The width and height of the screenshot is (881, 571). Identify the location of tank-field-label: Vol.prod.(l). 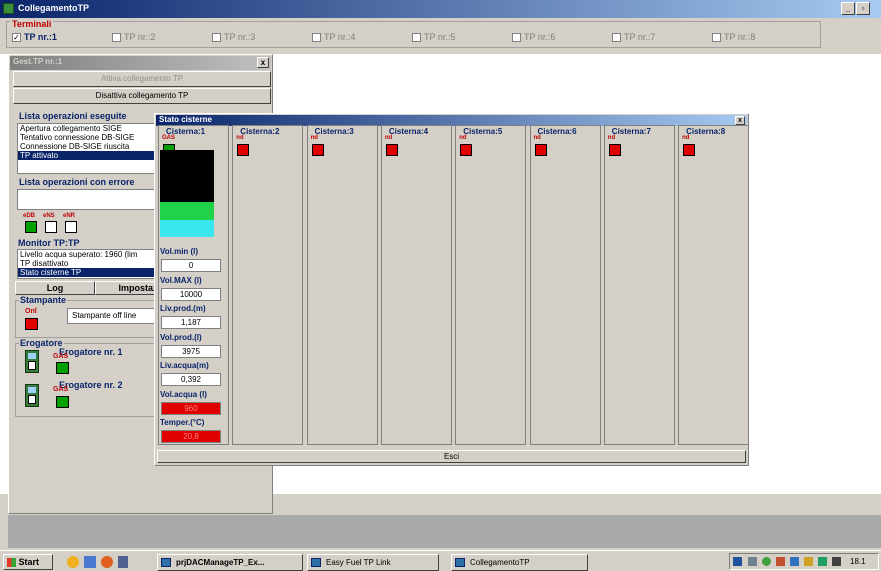
(181, 337).